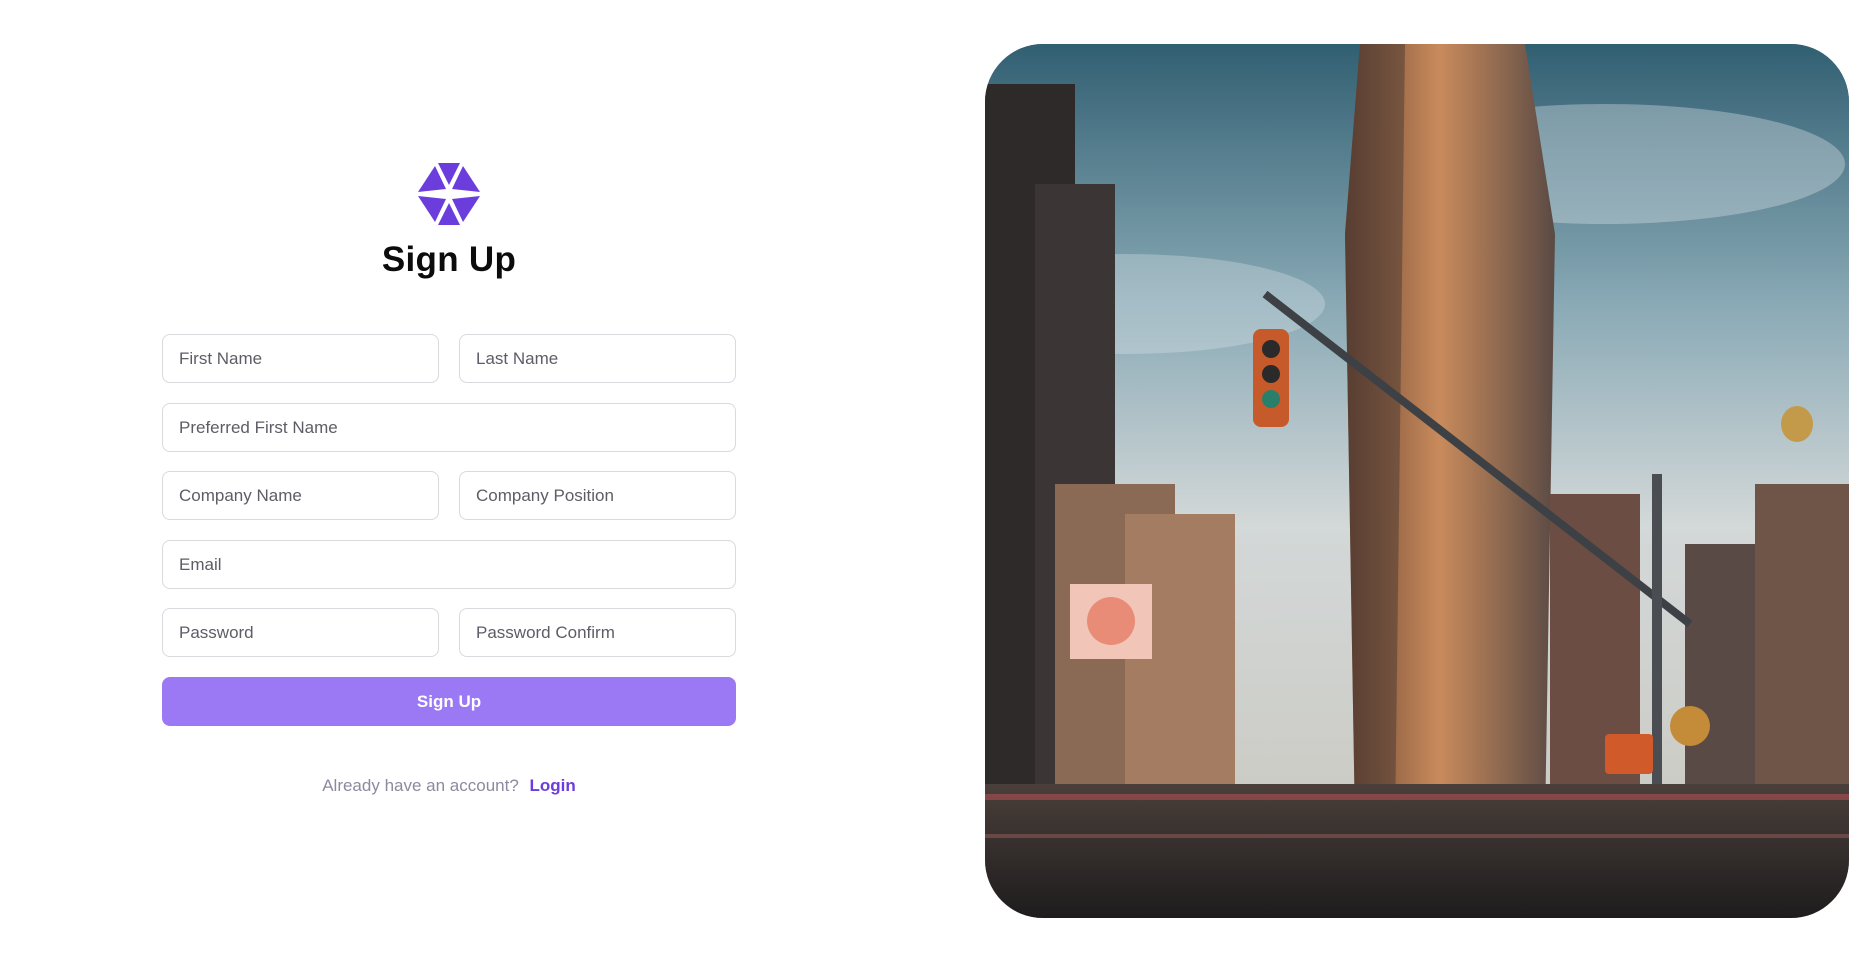  What do you see at coordinates (597, 632) in the screenshot?
I see `password-confirm-field` at bounding box center [597, 632].